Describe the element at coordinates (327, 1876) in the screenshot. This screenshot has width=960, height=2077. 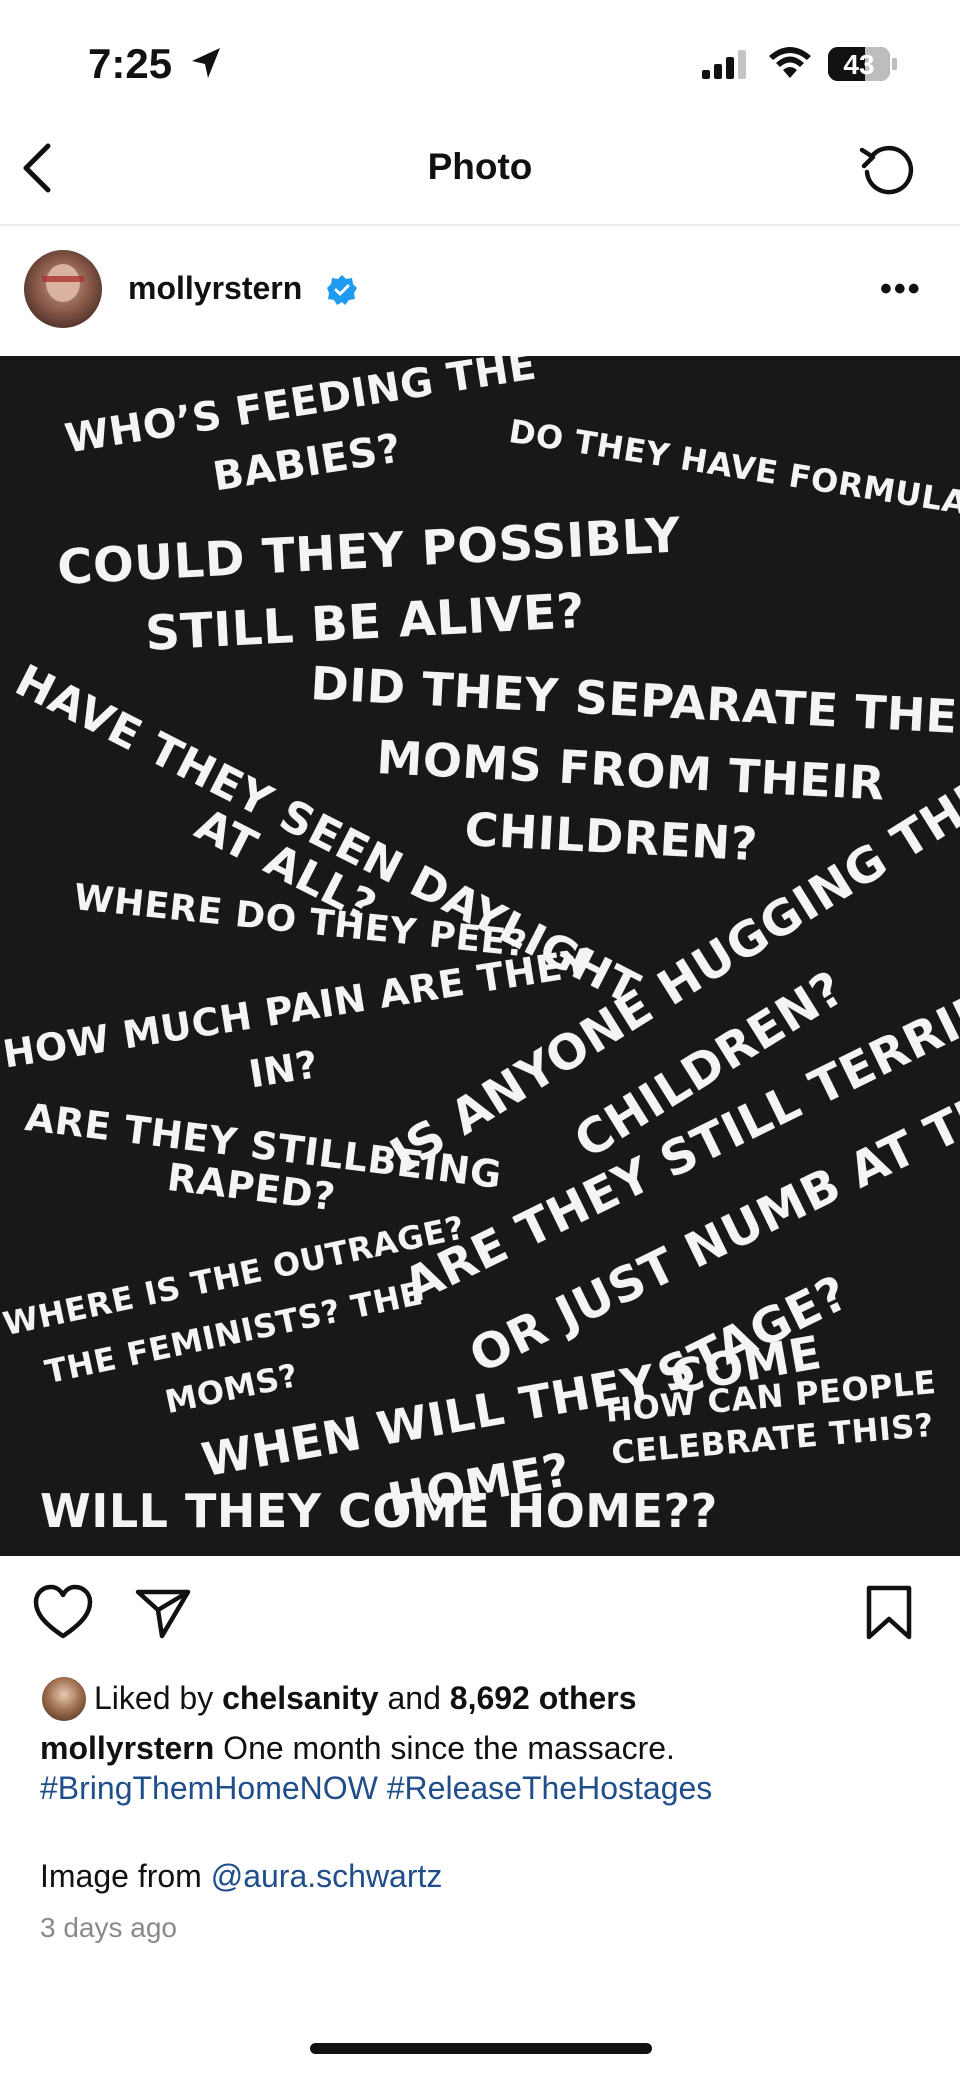
I see `credit-handle-link: @aura.schwartz` at that location.